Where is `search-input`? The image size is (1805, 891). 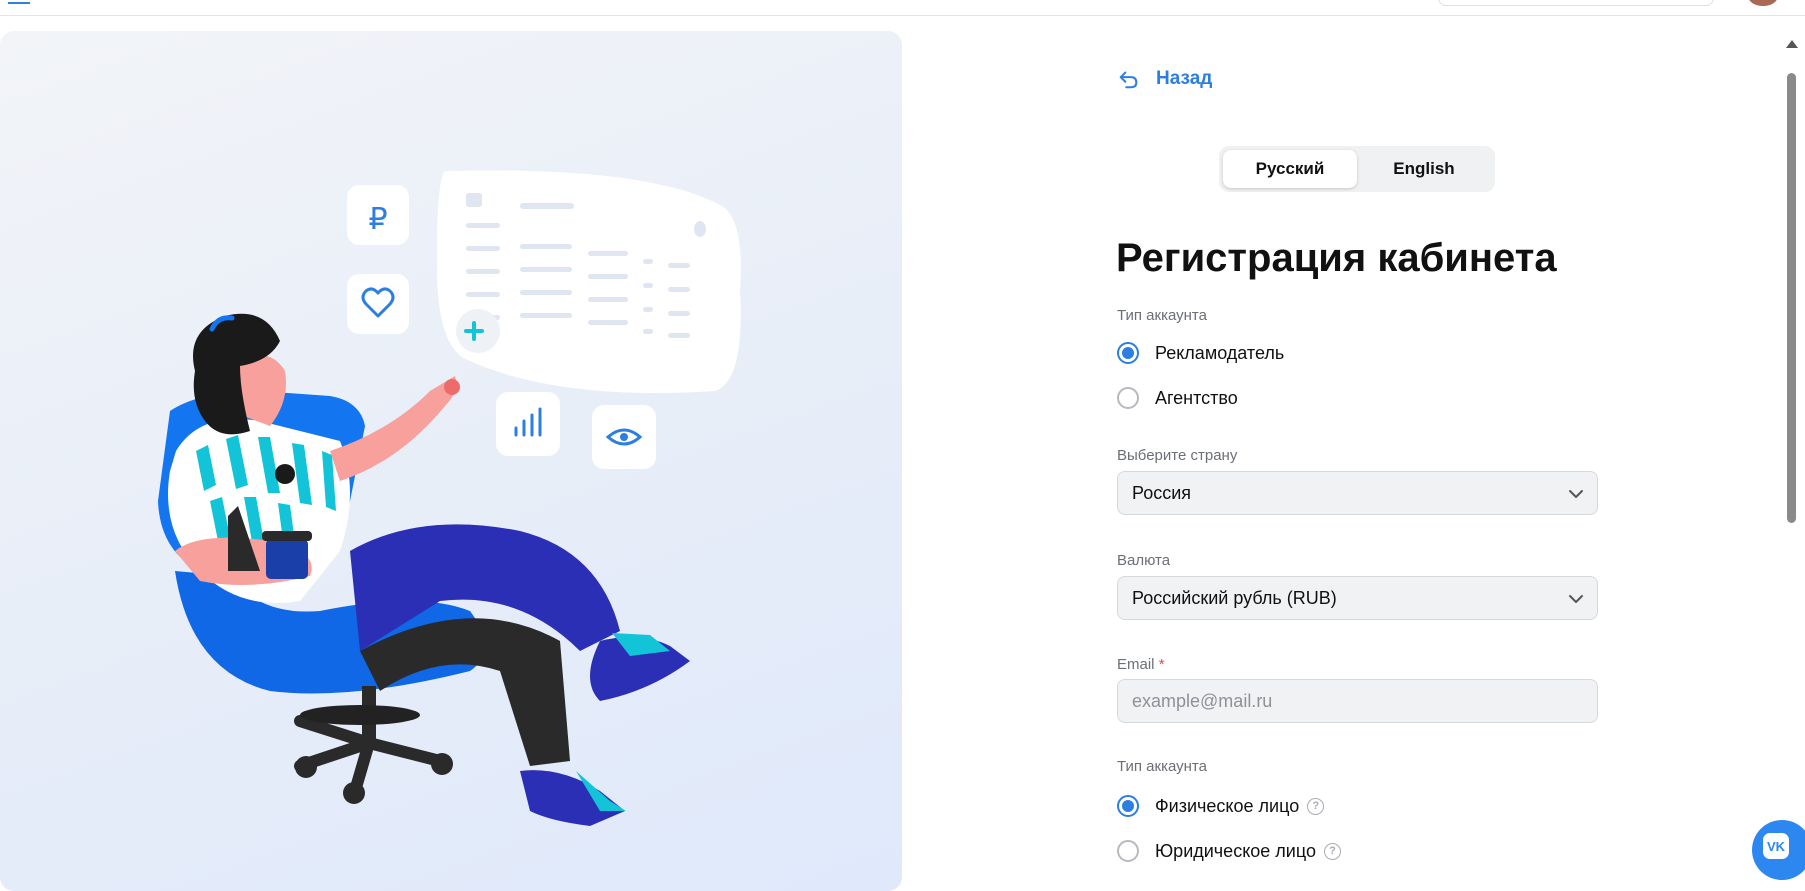
search-input is located at coordinates (1576, 3).